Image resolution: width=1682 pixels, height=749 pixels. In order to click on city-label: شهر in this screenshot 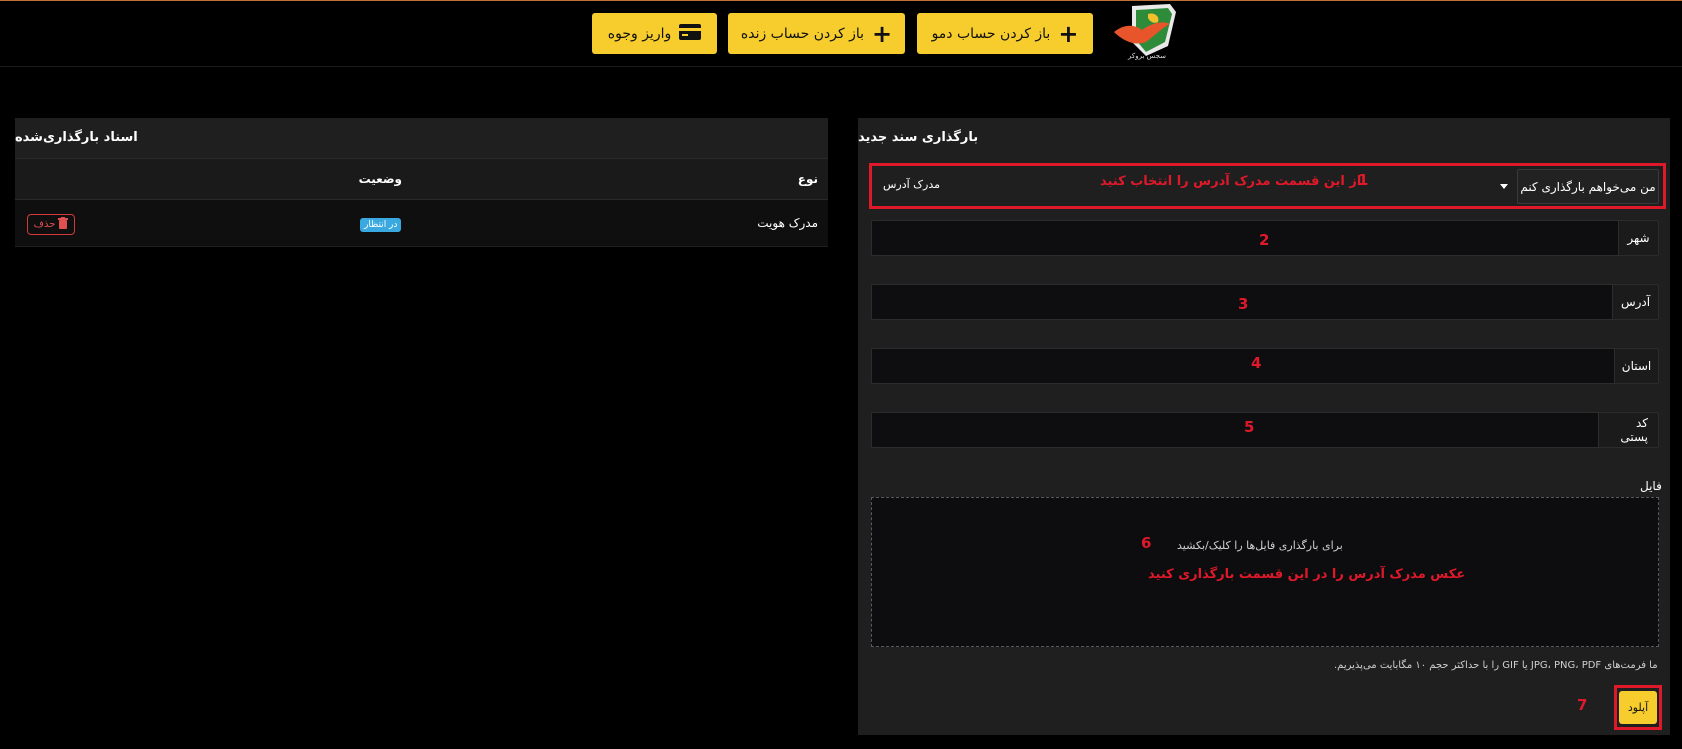, I will do `click(1638, 238)`.